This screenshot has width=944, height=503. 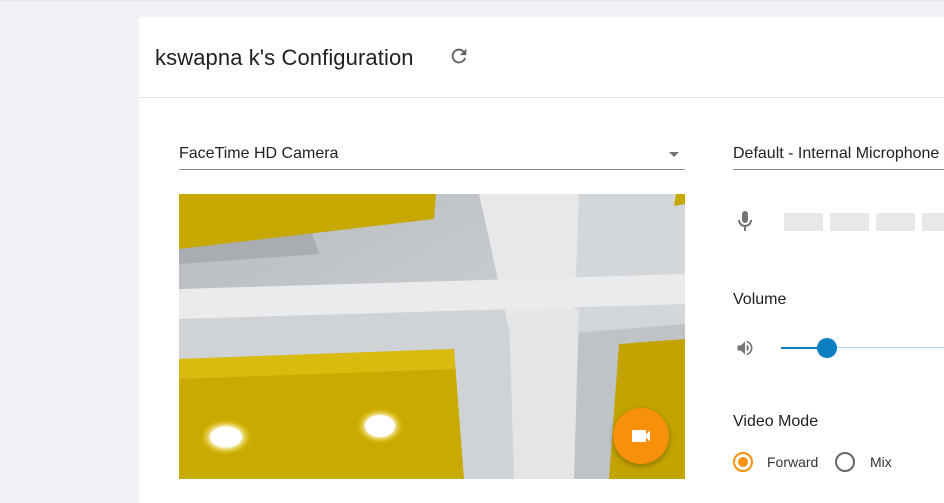 I want to click on microphone-select-value: Default - Internal Microphone, so click(x=836, y=153).